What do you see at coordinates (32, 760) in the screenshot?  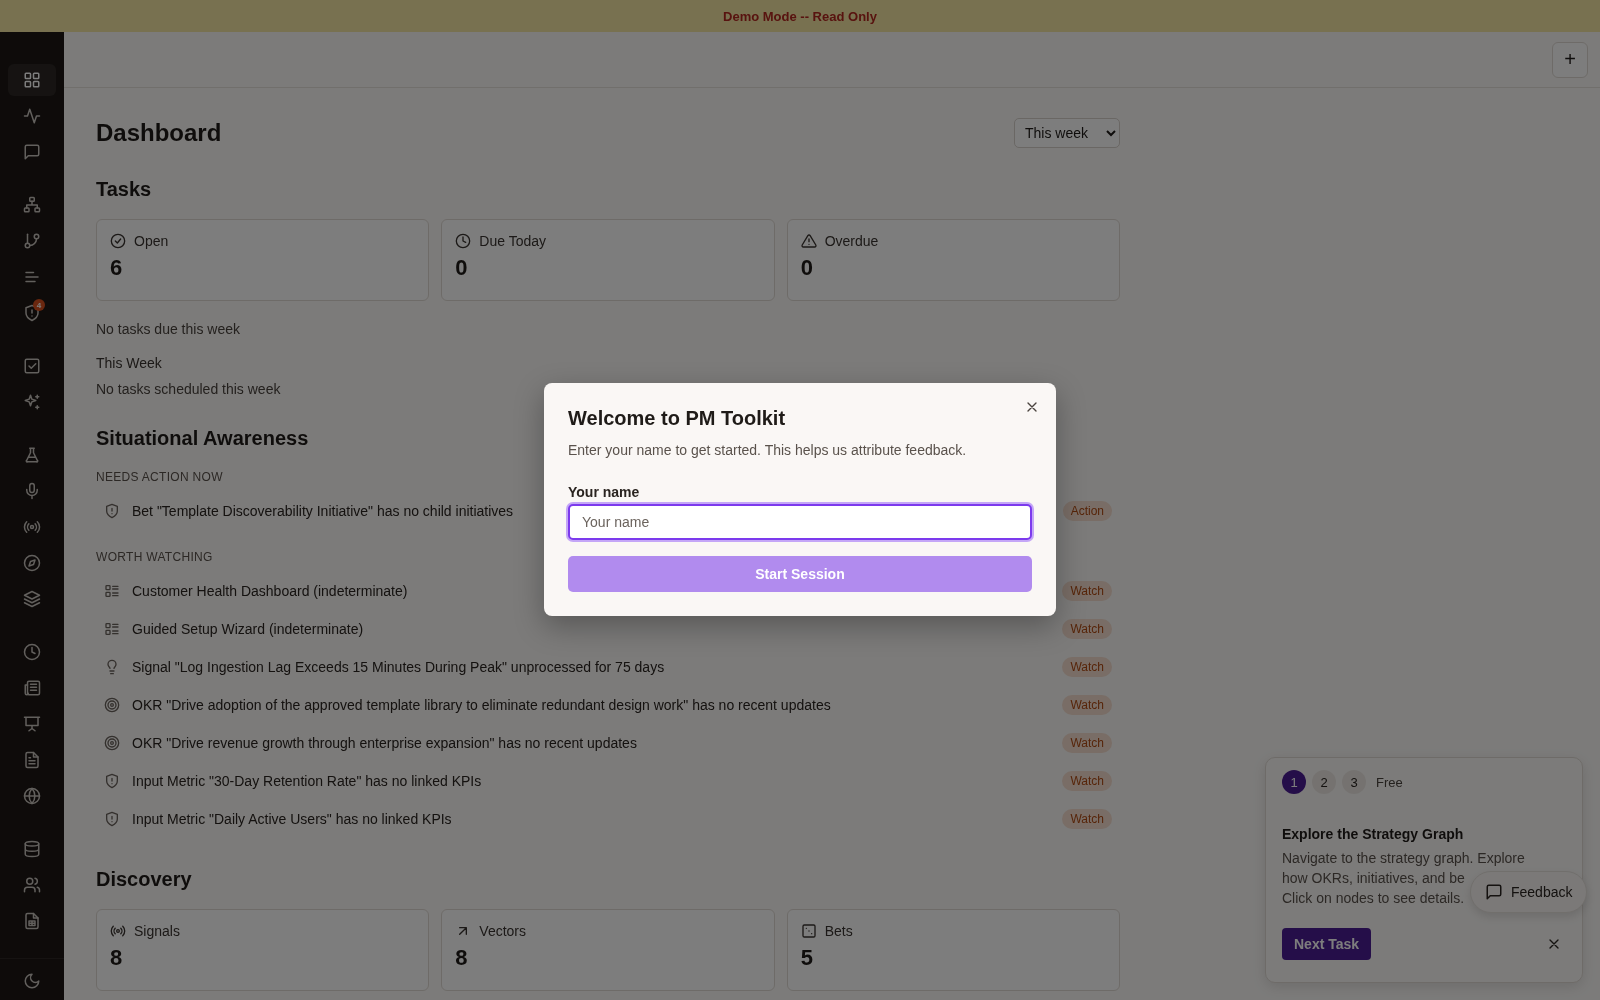 I see `document-icon` at bounding box center [32, 760].